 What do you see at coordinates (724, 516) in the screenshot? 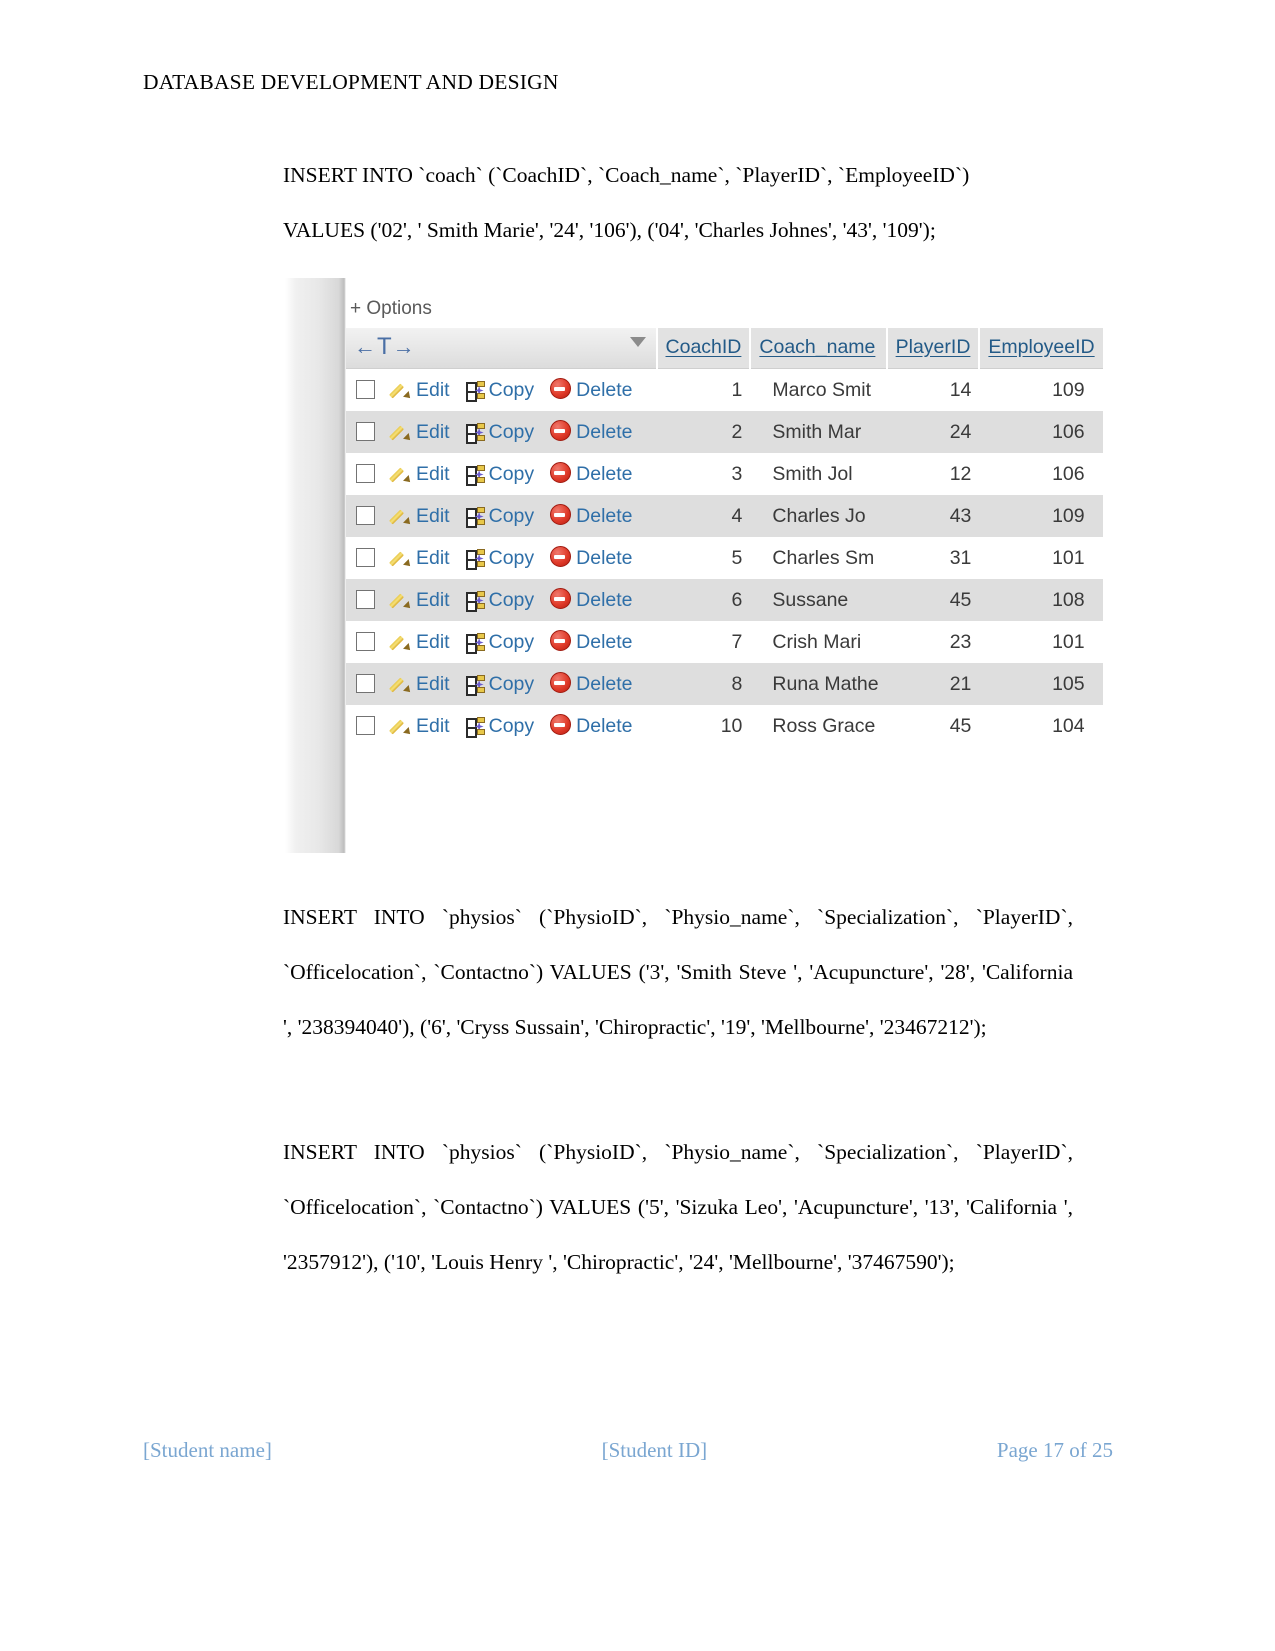
I see `table-row: Edit Copy Delete 4 Charles Jo 43 109` at bounding box center [724, 516].